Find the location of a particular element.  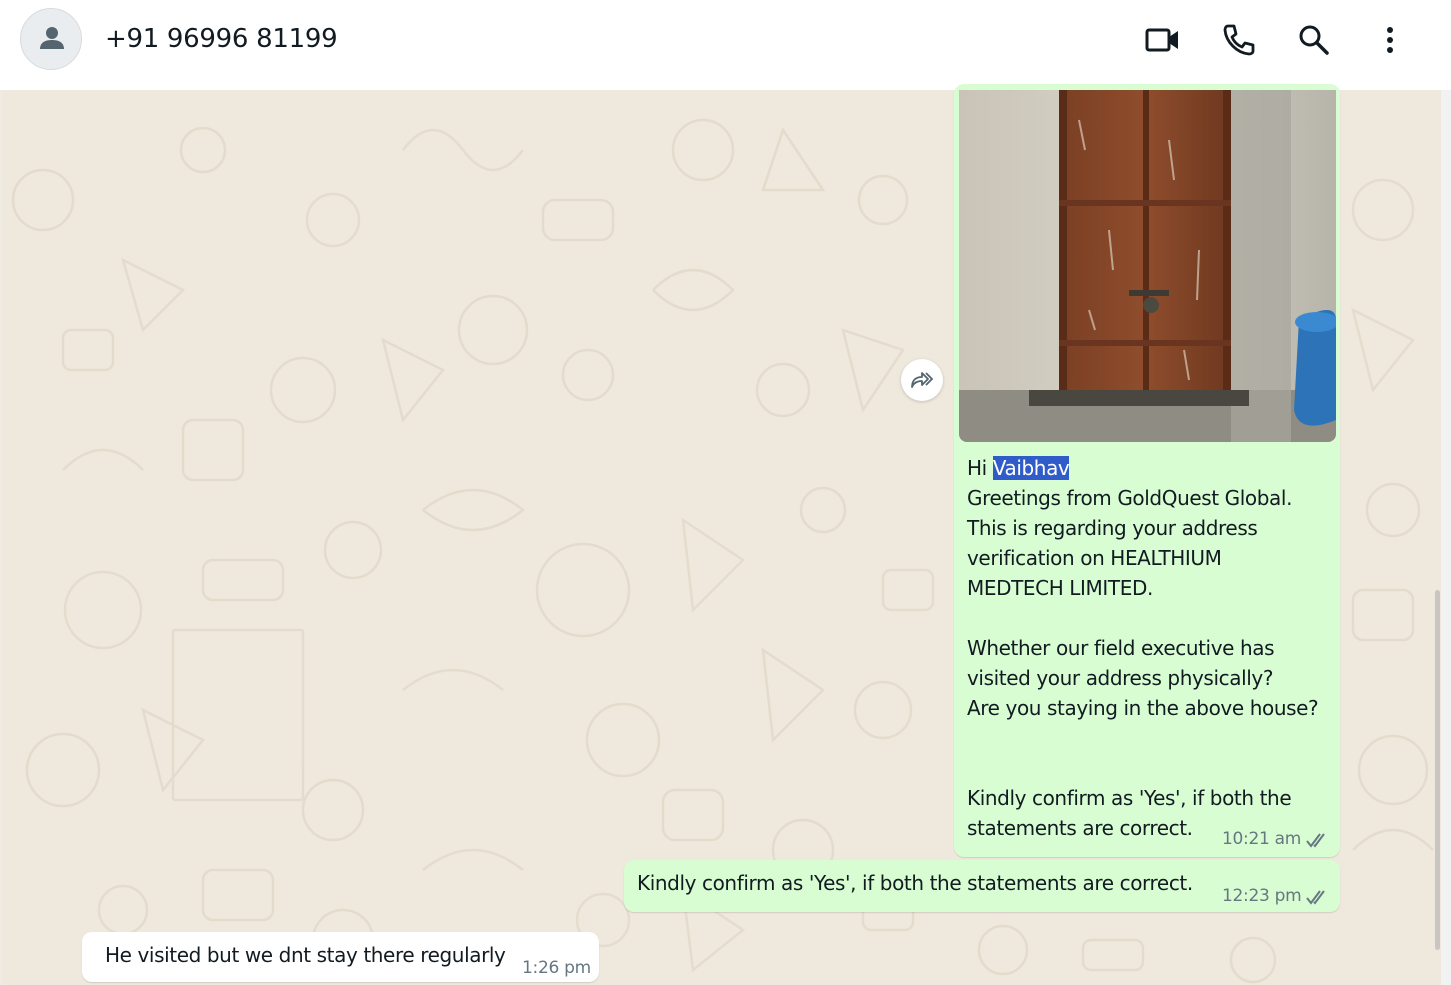

chat-header: +91 96996 81199 is located at coordinates (725, 45).